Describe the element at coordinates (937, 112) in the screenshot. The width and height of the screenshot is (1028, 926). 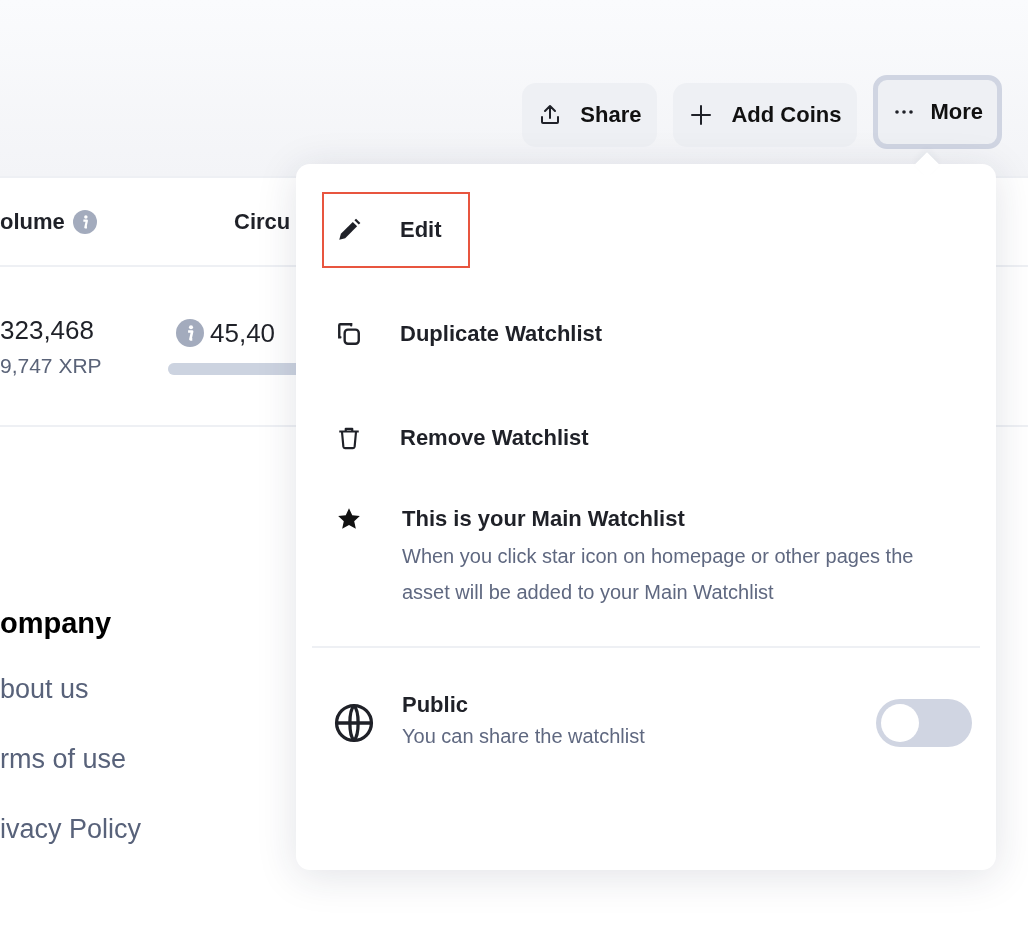
I see `toolbar-button: More` at that location.